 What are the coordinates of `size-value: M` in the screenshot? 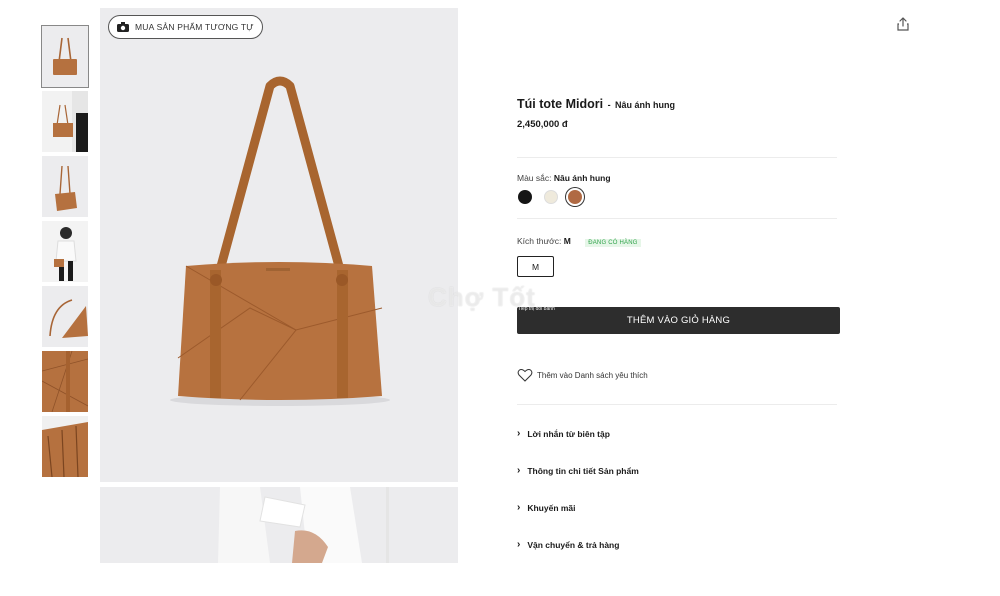 It's located at (567, 241).